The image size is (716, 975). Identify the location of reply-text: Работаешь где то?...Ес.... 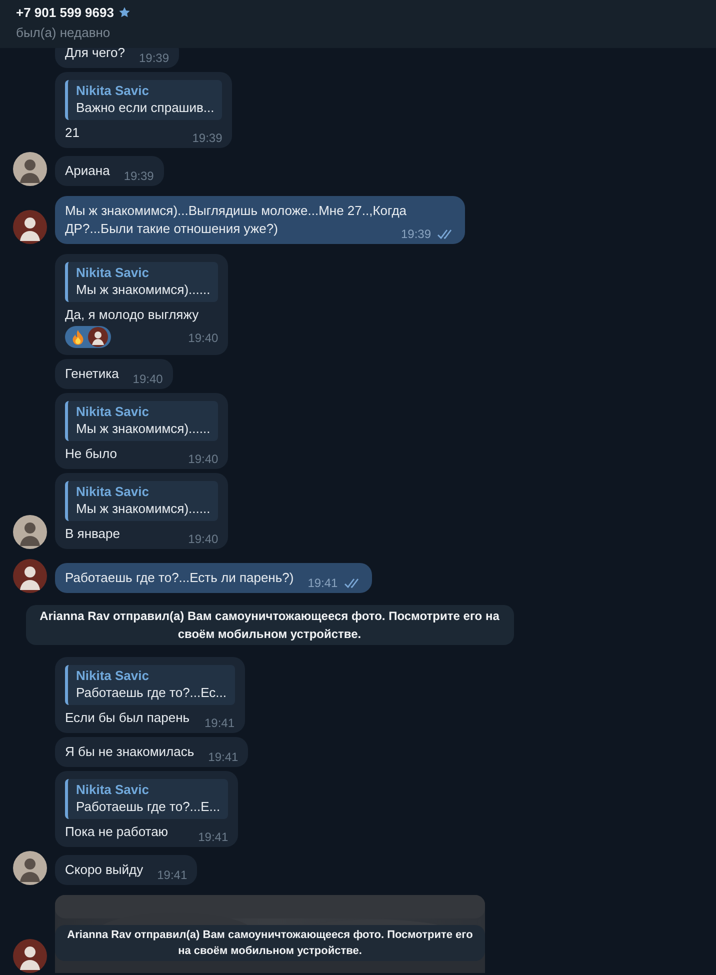
(151, 693).